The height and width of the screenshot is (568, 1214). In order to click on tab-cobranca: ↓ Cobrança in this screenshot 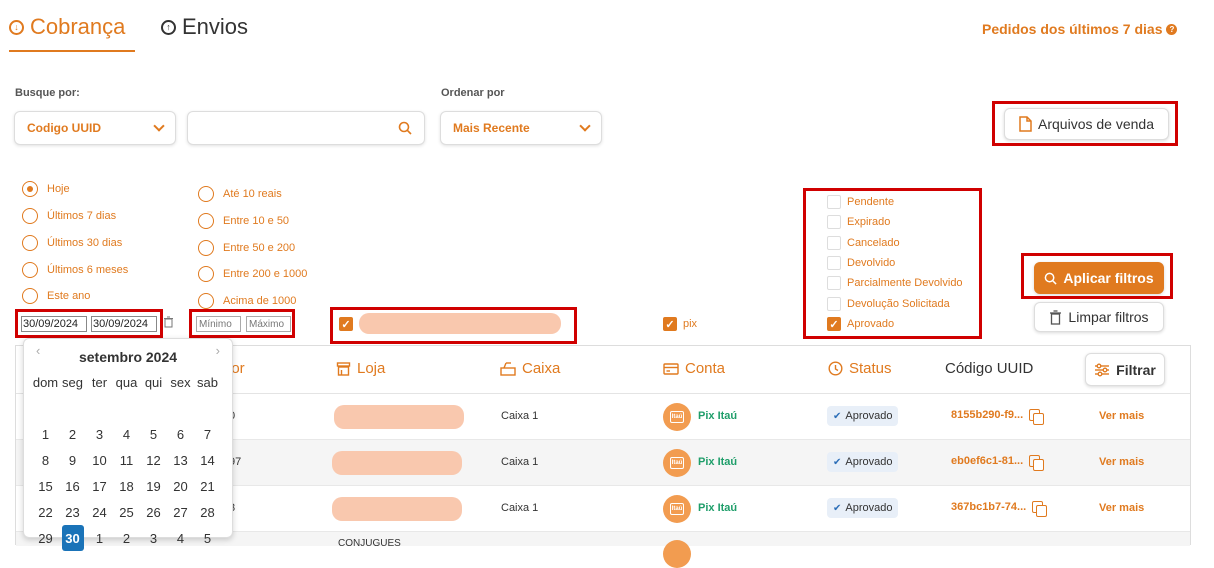, I will do `click(67, 27)`.